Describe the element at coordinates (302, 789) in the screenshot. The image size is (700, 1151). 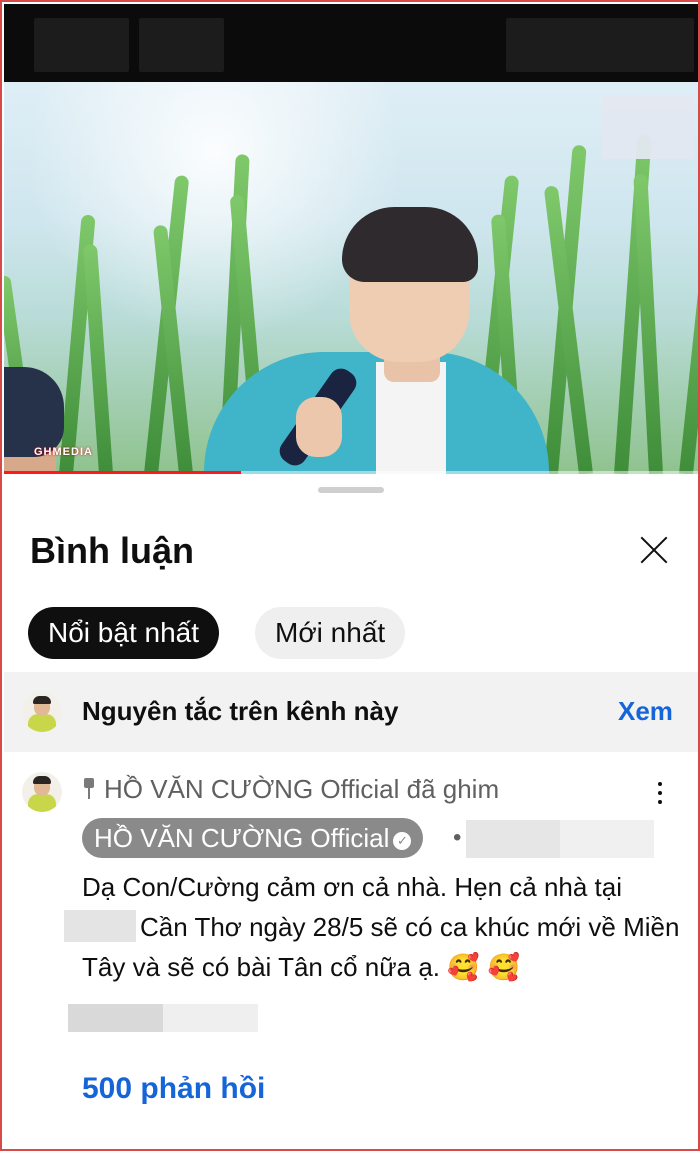
I see `pinned-by-text: HỒ VĂN CƯỜNG Official đã ghim` at that location.